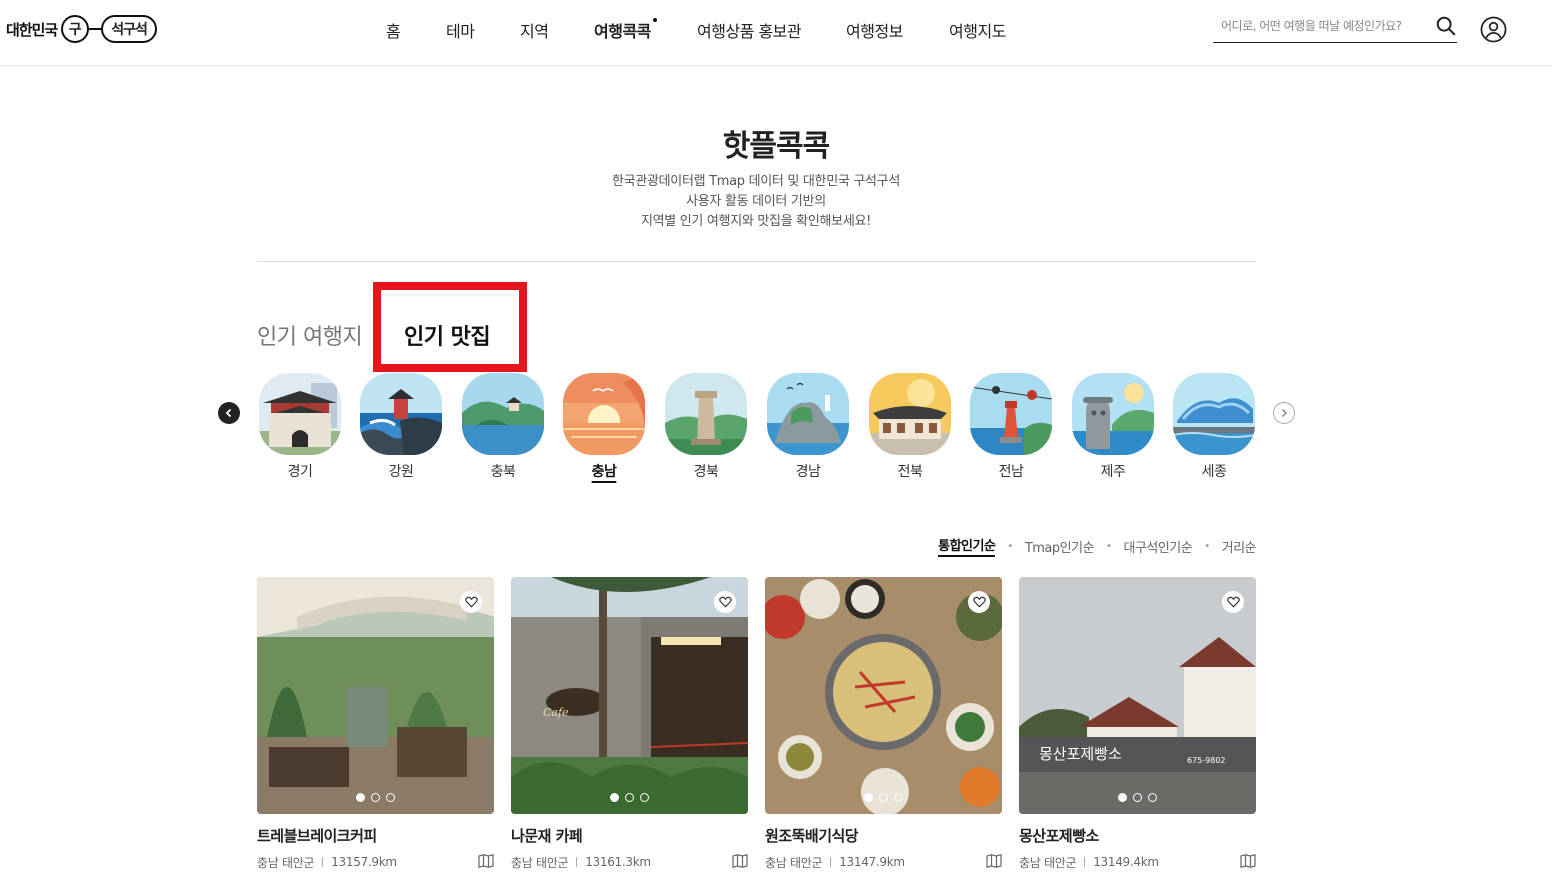 The width and height of the screenshot is (1552, 876). I want to click on chungbuk-region-icon, so click(503, 414).